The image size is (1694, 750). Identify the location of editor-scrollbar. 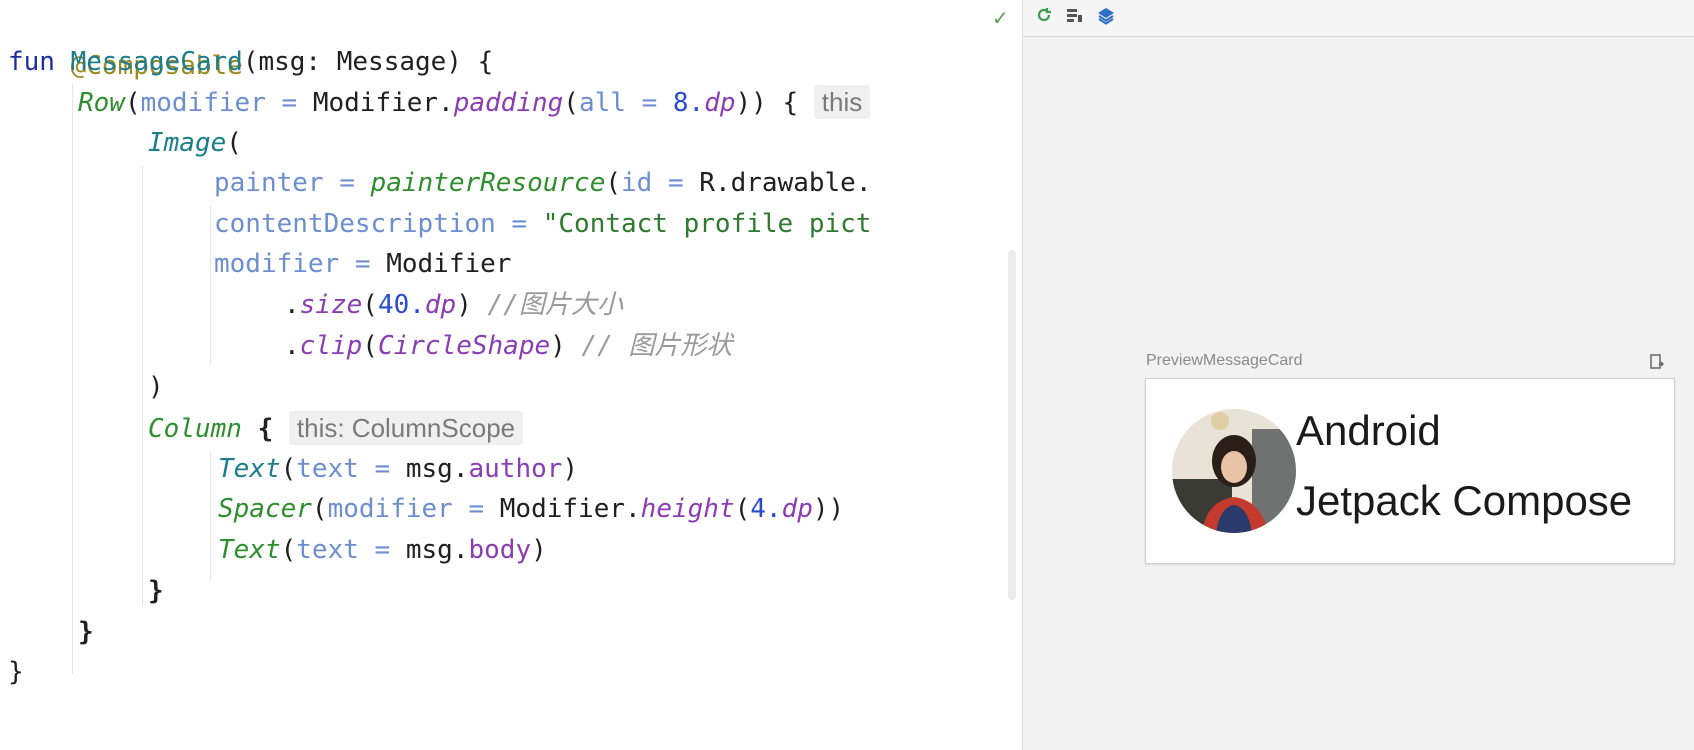
(1012, 425).